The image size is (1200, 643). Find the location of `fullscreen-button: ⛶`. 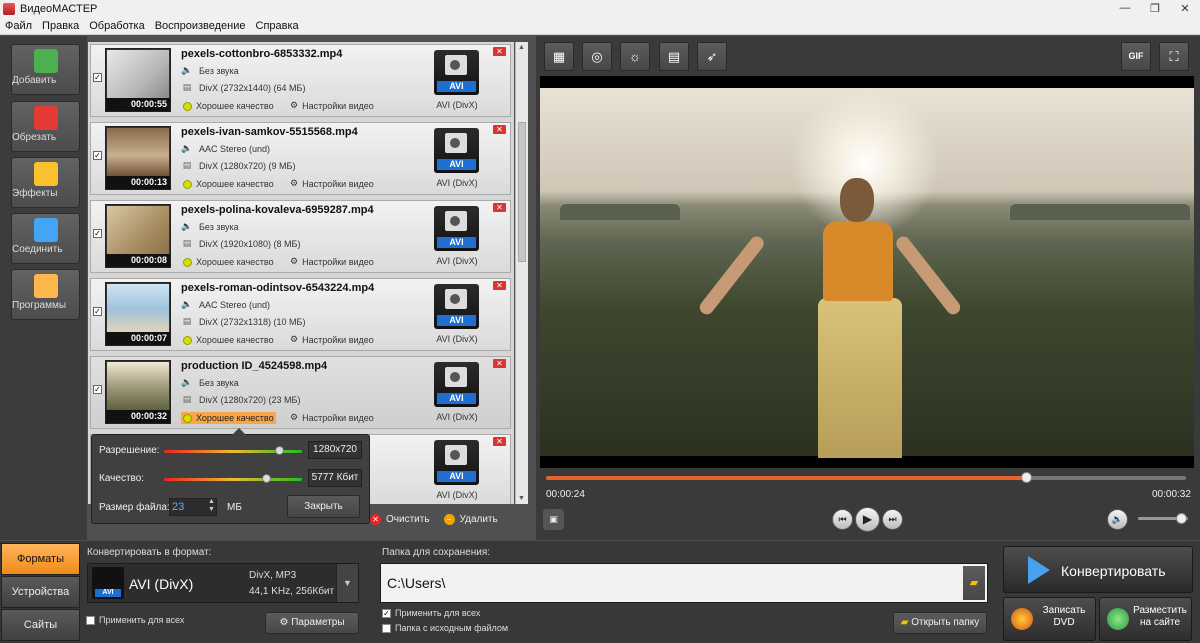

fullscreen-button: ⛶ is located at coordinates (1174, 56).